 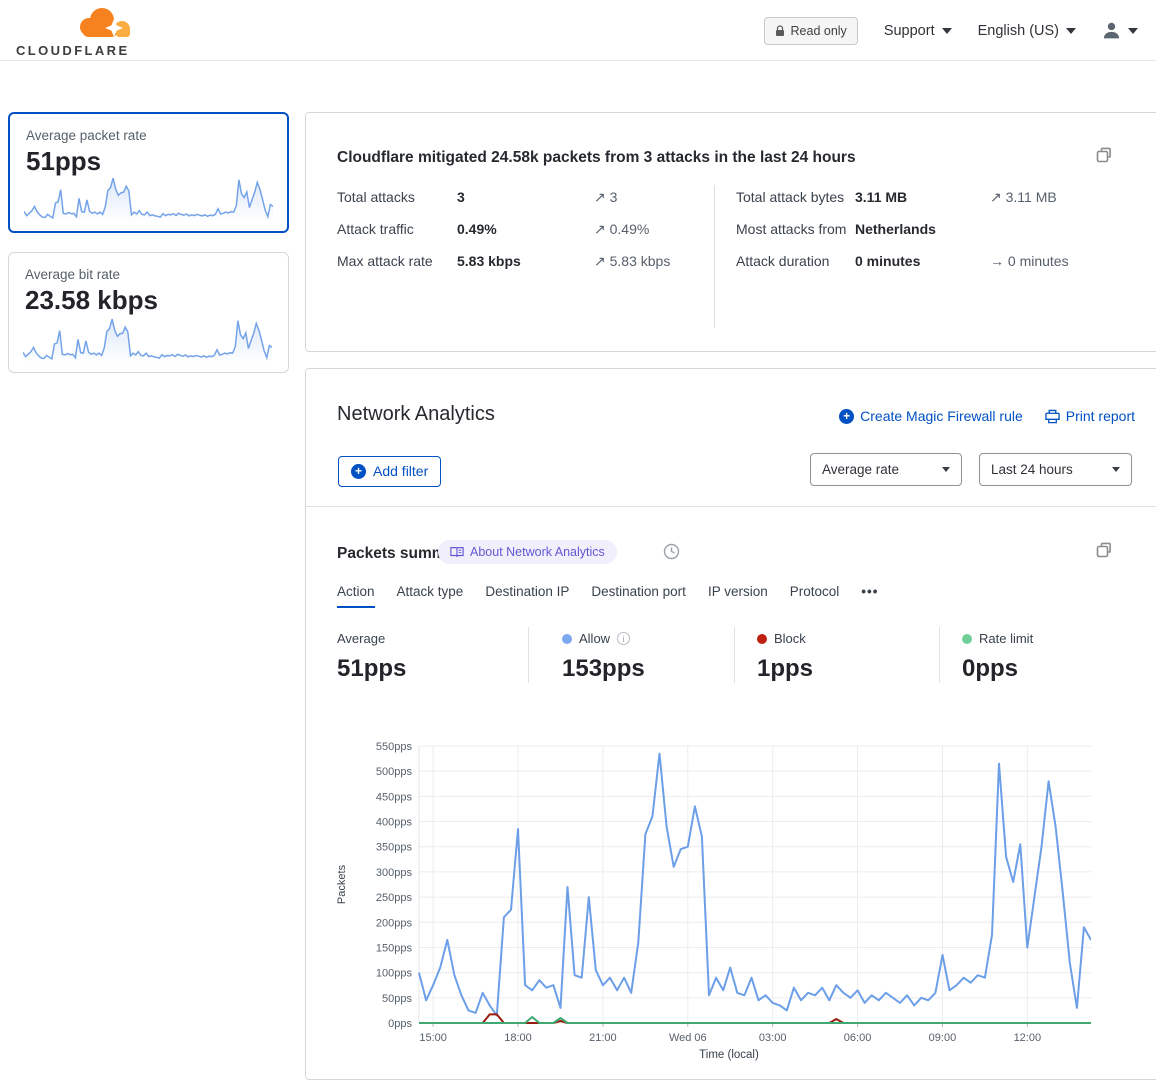 I want to click on support-menu: Support, so click(x=918, y=31).